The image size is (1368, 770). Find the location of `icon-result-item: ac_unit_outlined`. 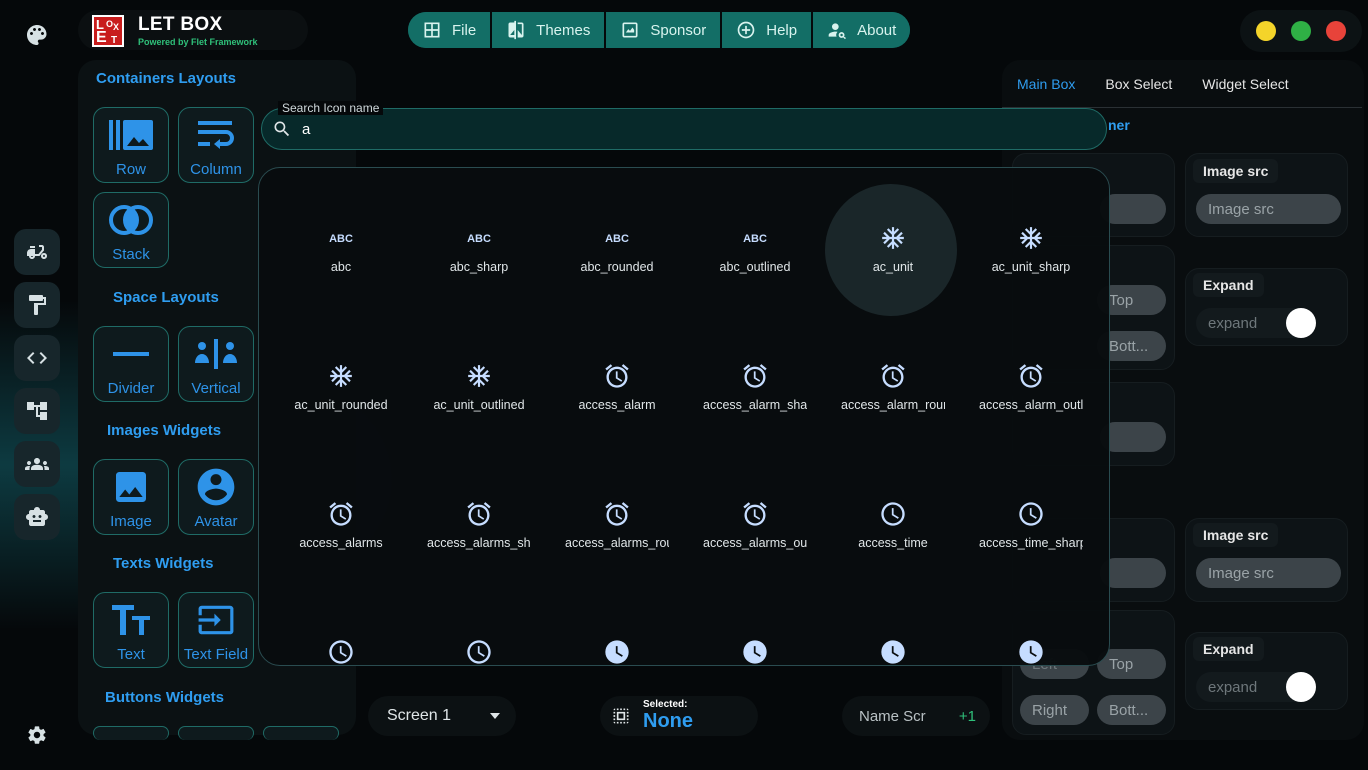

icon-result-item: ac_unit_outlined is located at coordinates (479, 371).